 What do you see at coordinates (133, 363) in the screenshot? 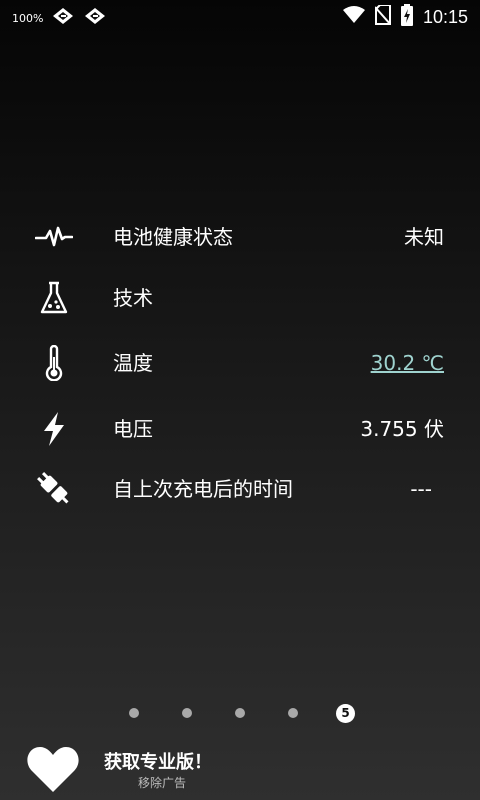
I see `temperature-label: 温度` at bounding box center [133, 363].